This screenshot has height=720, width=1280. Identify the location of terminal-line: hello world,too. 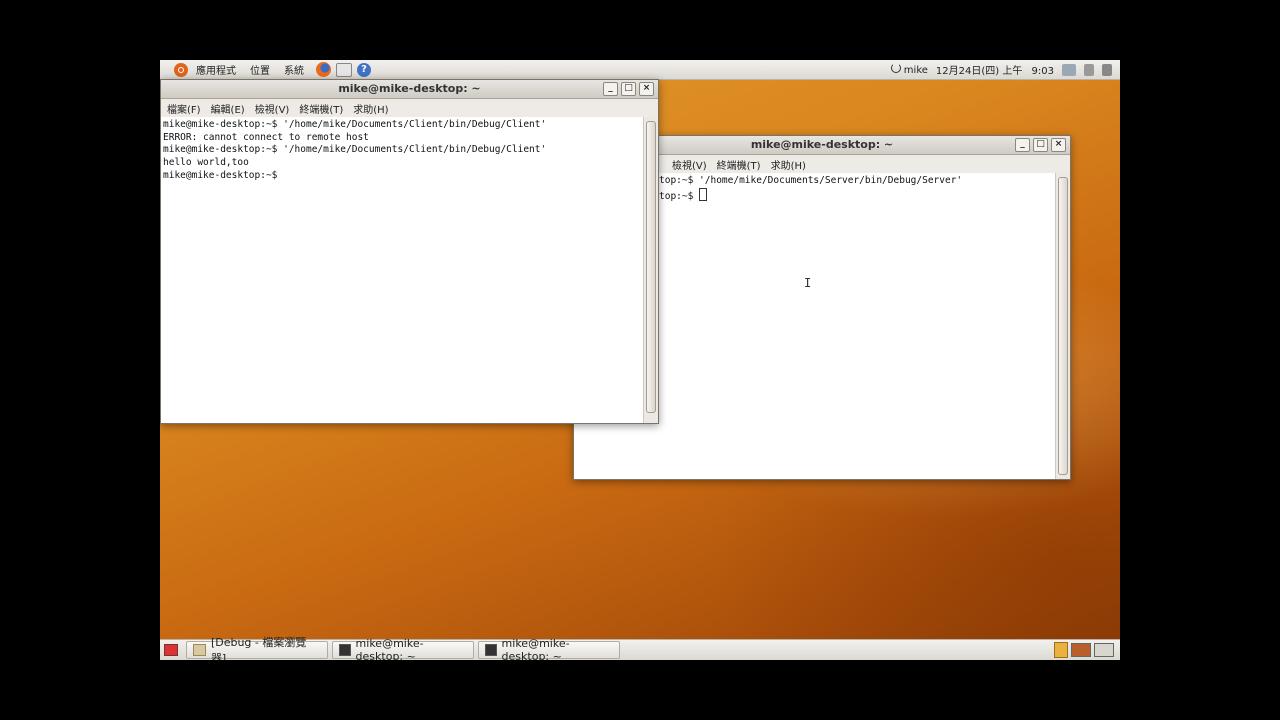
(206, 163).